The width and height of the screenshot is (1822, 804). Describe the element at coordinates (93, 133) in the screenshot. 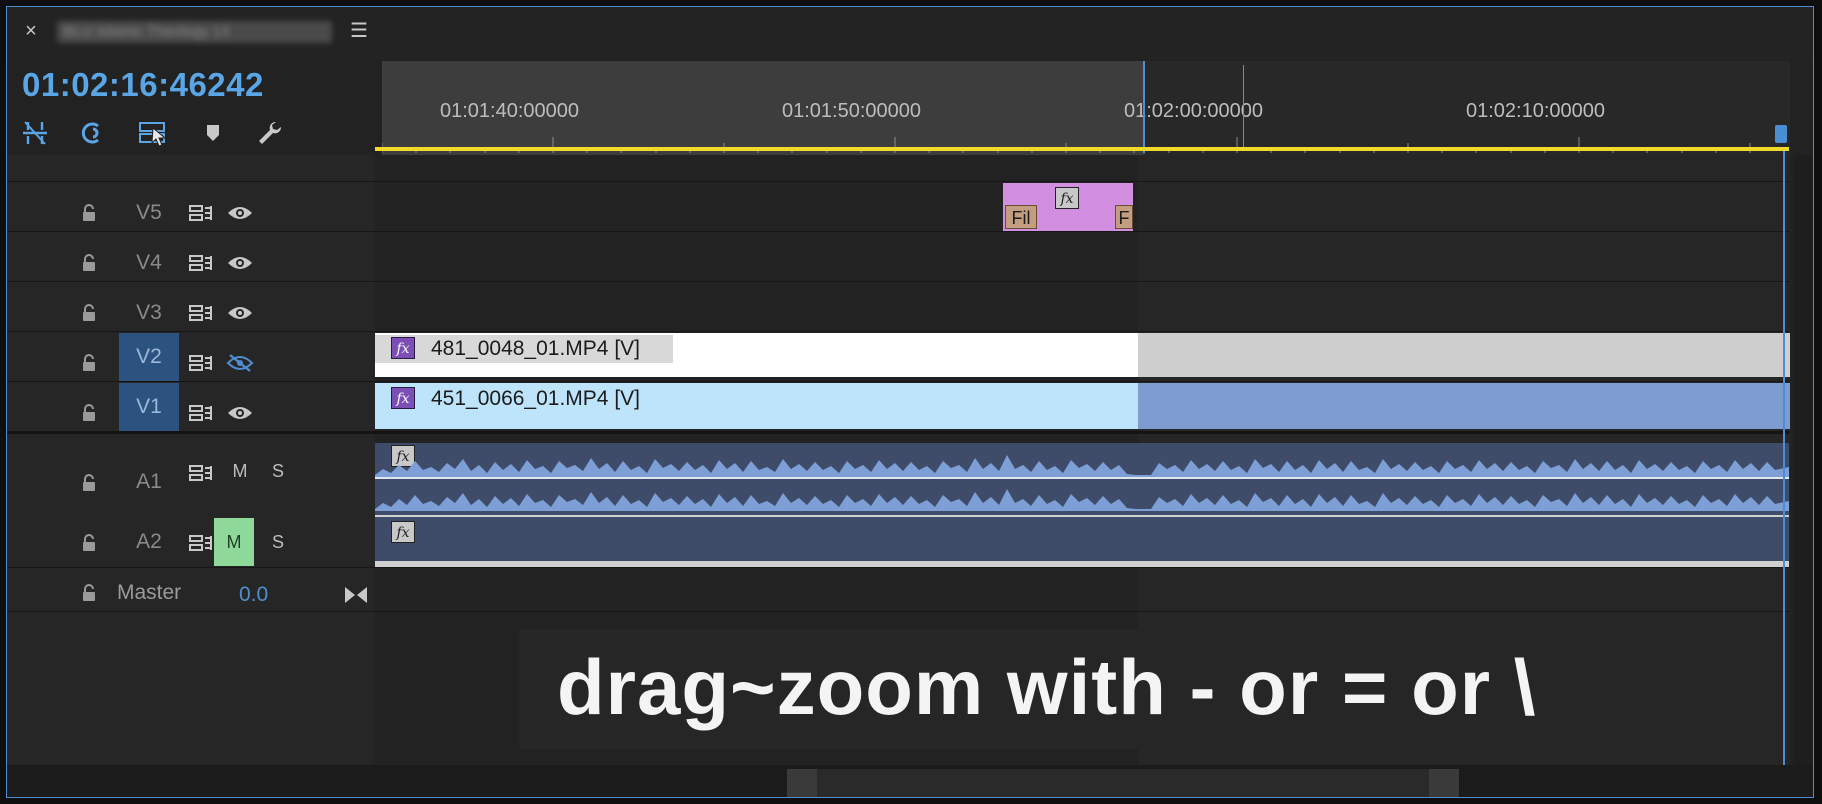

I see `linked-selection-icon` at that location.